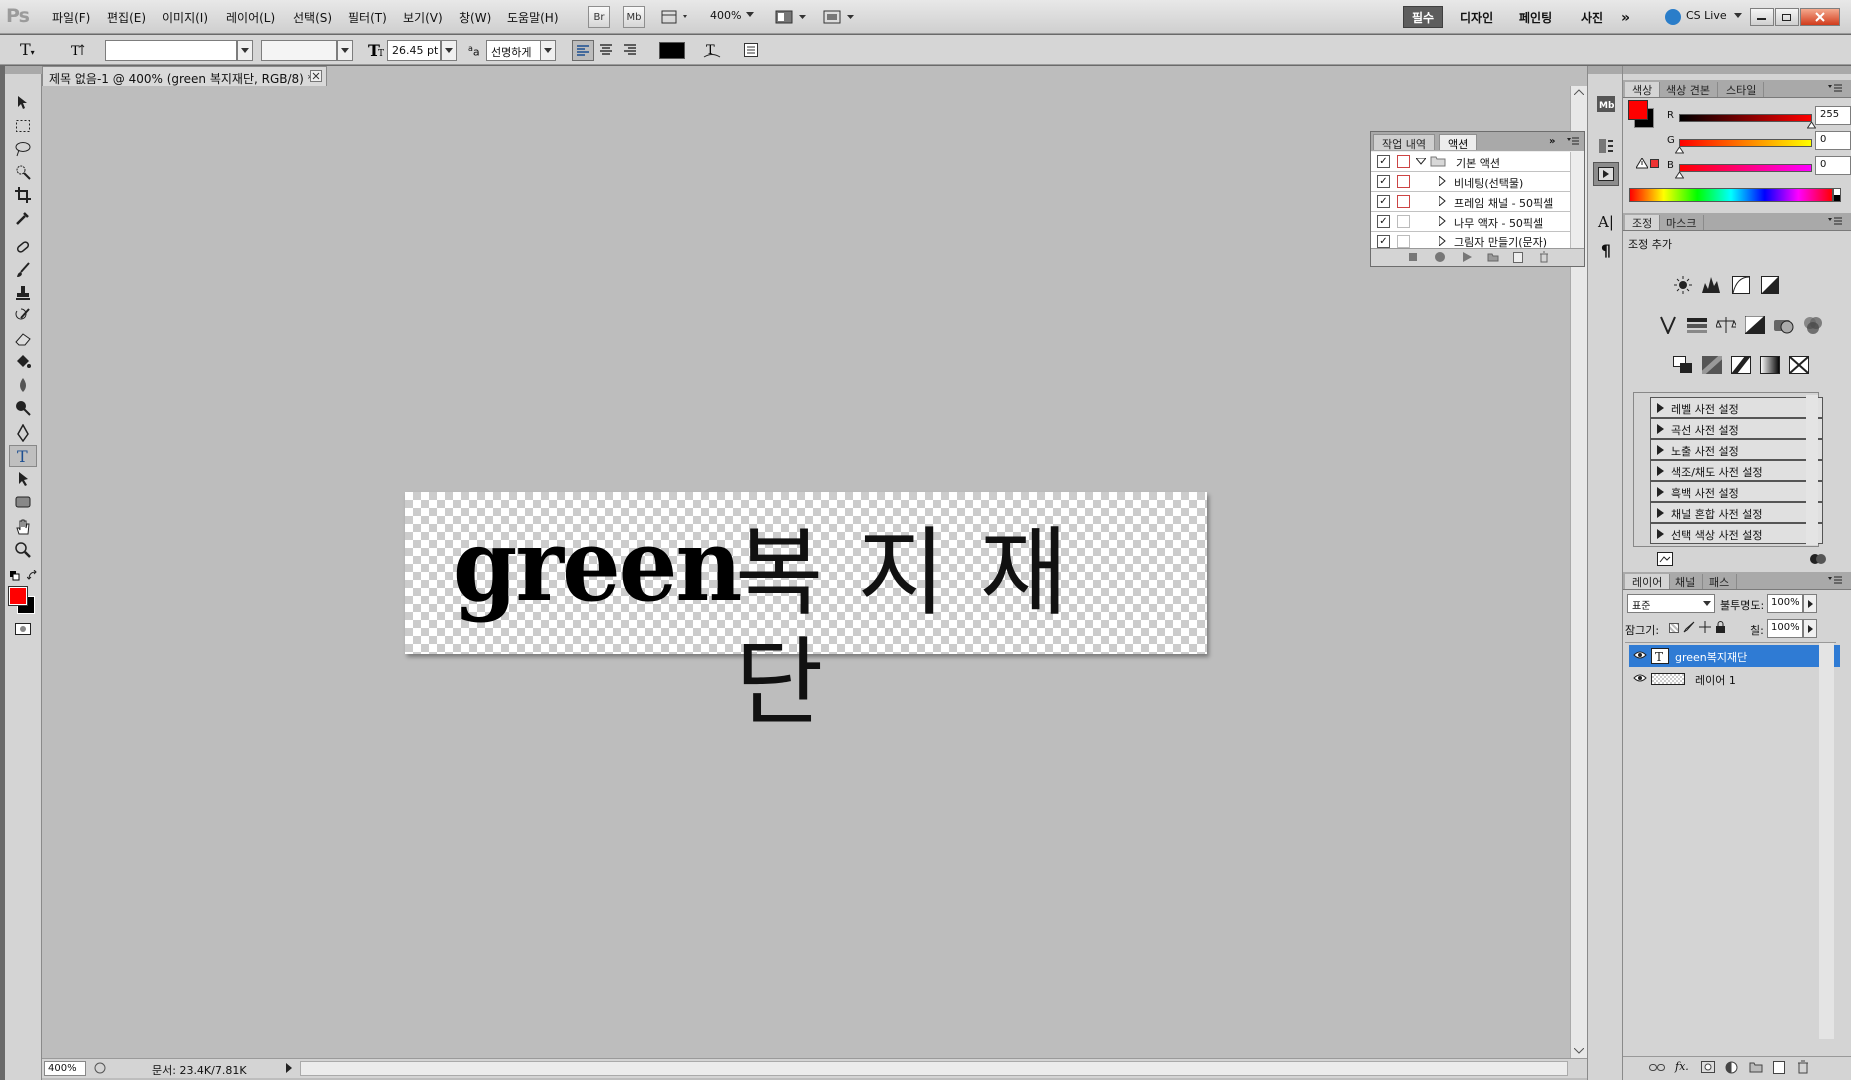 Image resolution: width=1851 pixels, height=1080 pixels. I want to click on new-group-icon, so click(1756, 1067).